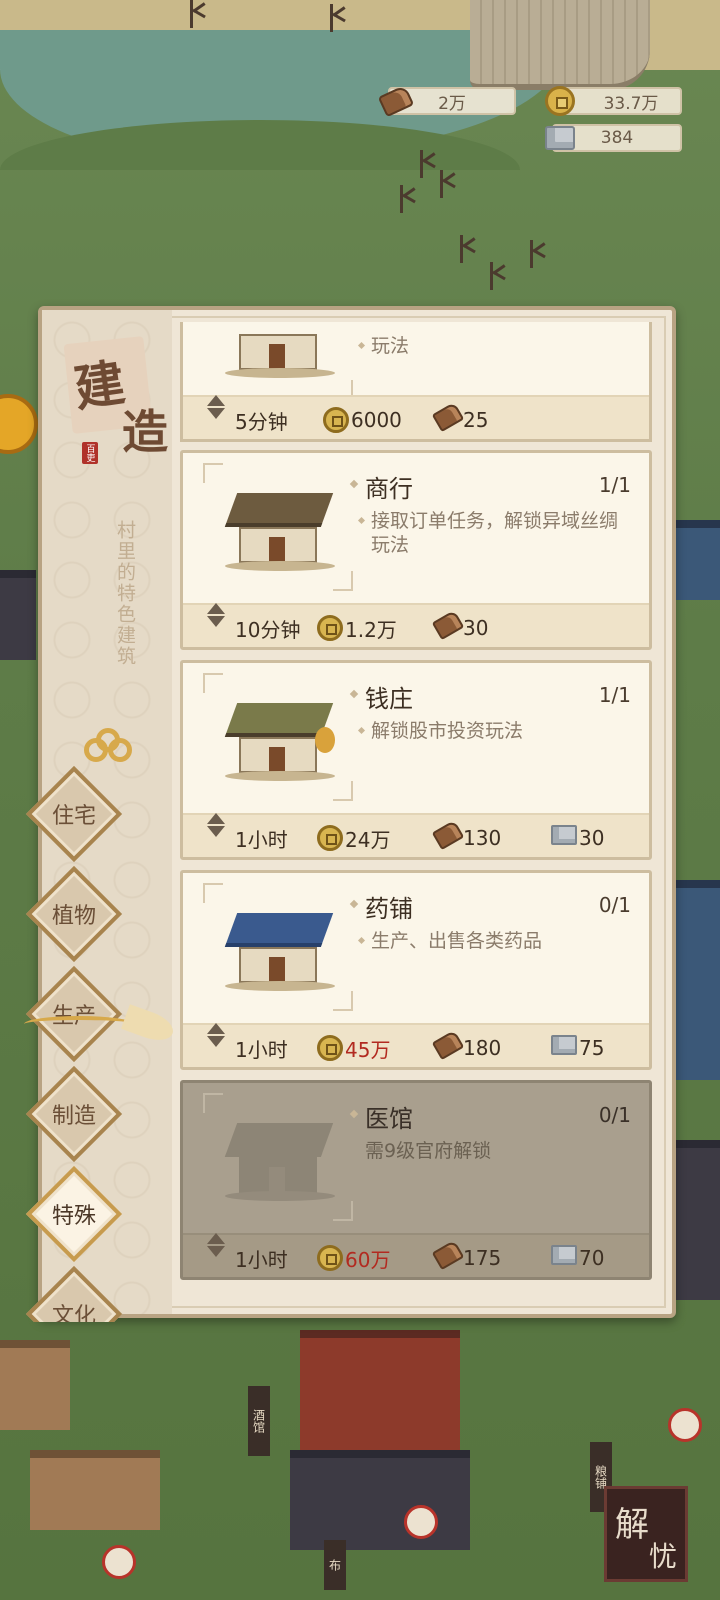 This screenshot has height=1600, width=720. Describe the element at coordinates (428, 1151) in the screenshot. I see `unlock-requirement: 需9级官府解锁` at that location.